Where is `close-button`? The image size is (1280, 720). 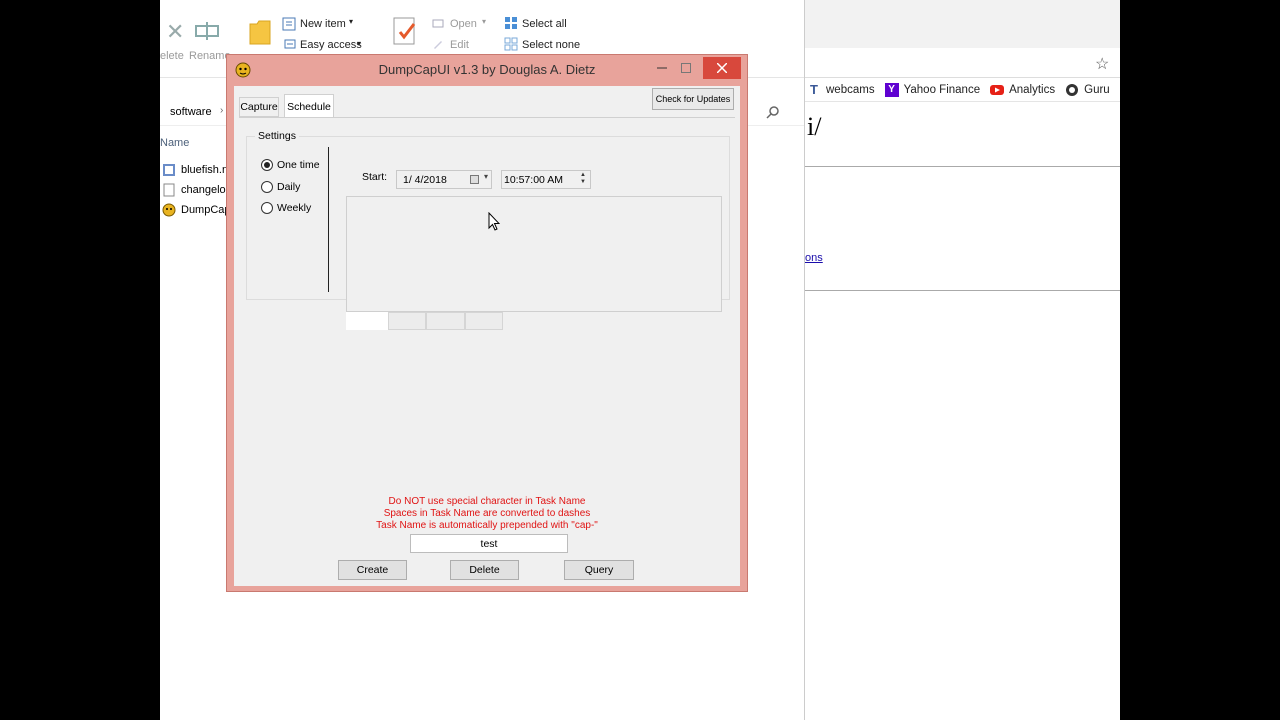
close-button is located at coordinates (722, 68).